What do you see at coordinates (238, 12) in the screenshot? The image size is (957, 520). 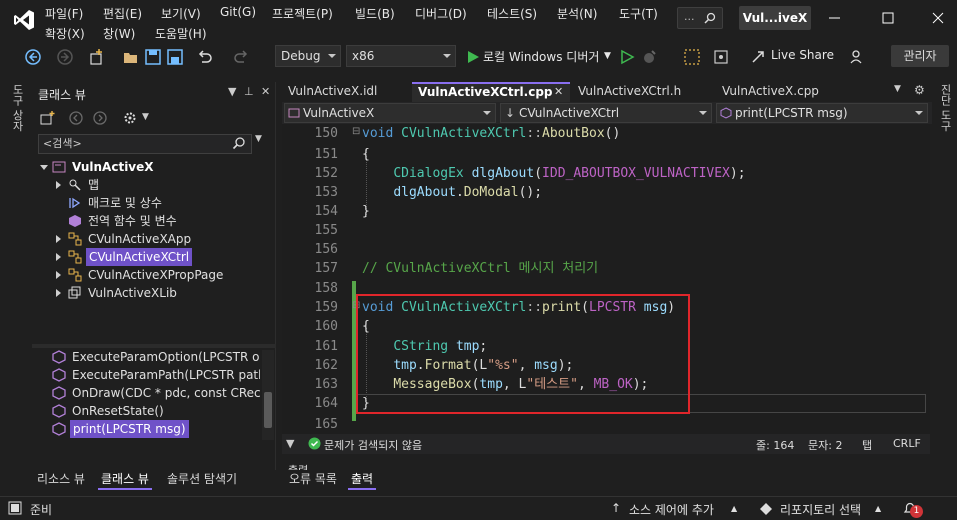 I see `menu-git: Git(G)` at bounding box center [238, 12].